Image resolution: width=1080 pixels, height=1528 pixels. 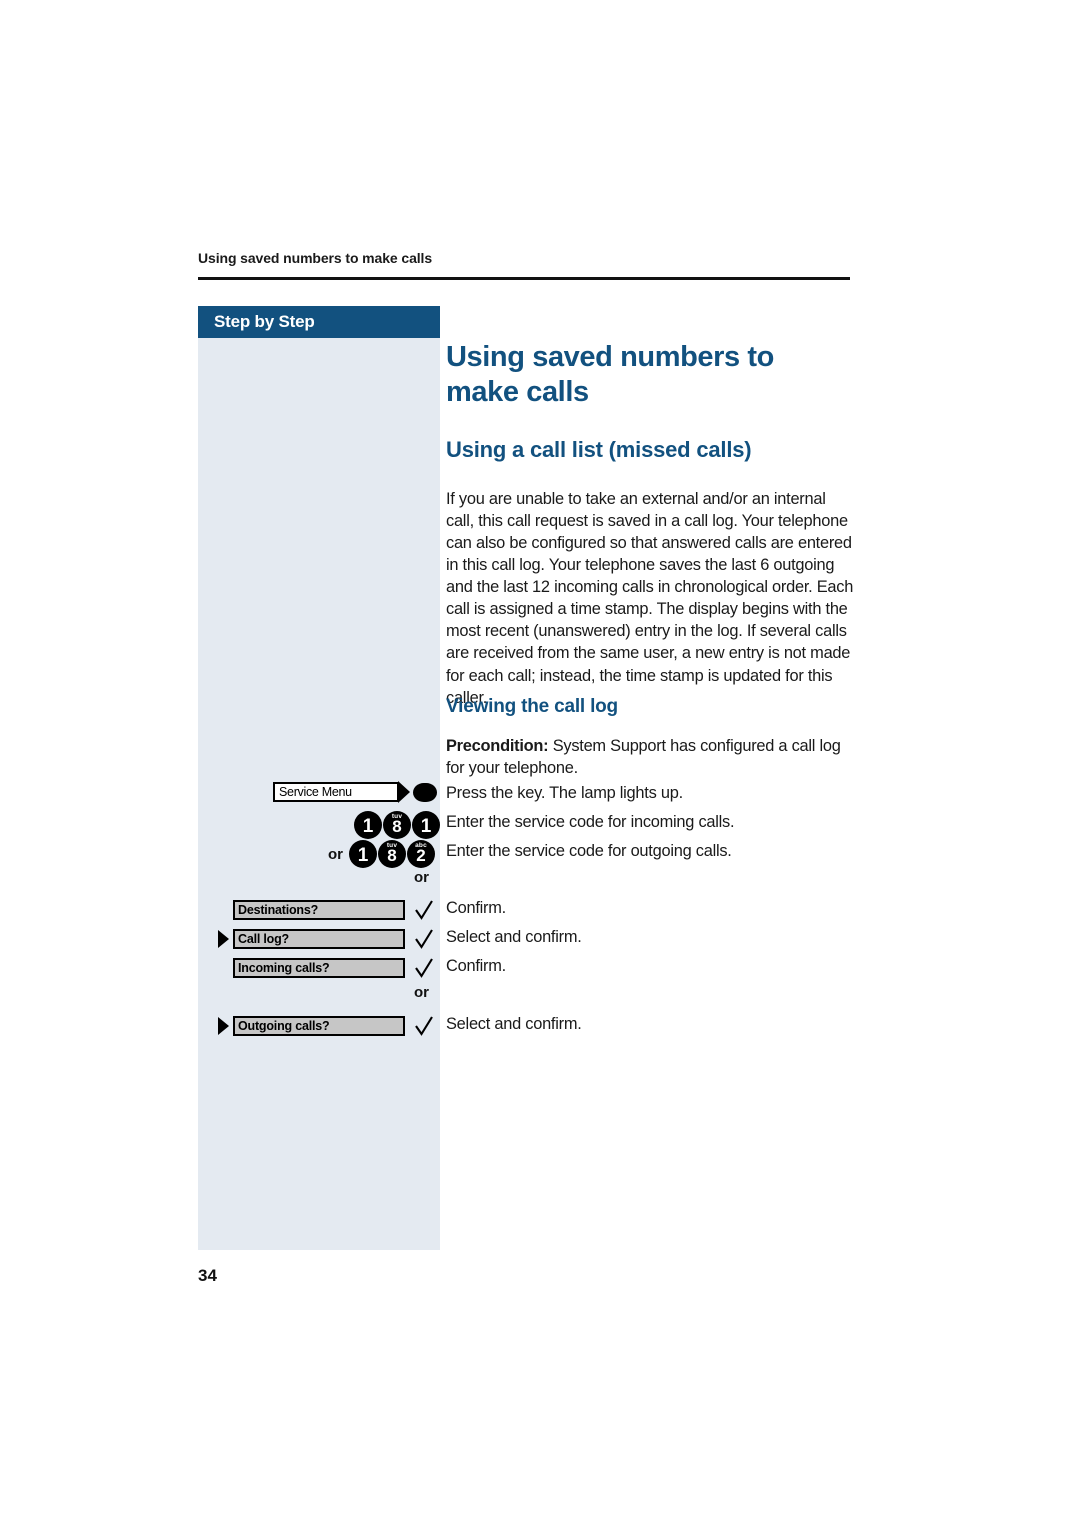 I want to click on keypad-key-2: abc 2, so click(x=421, y=854).